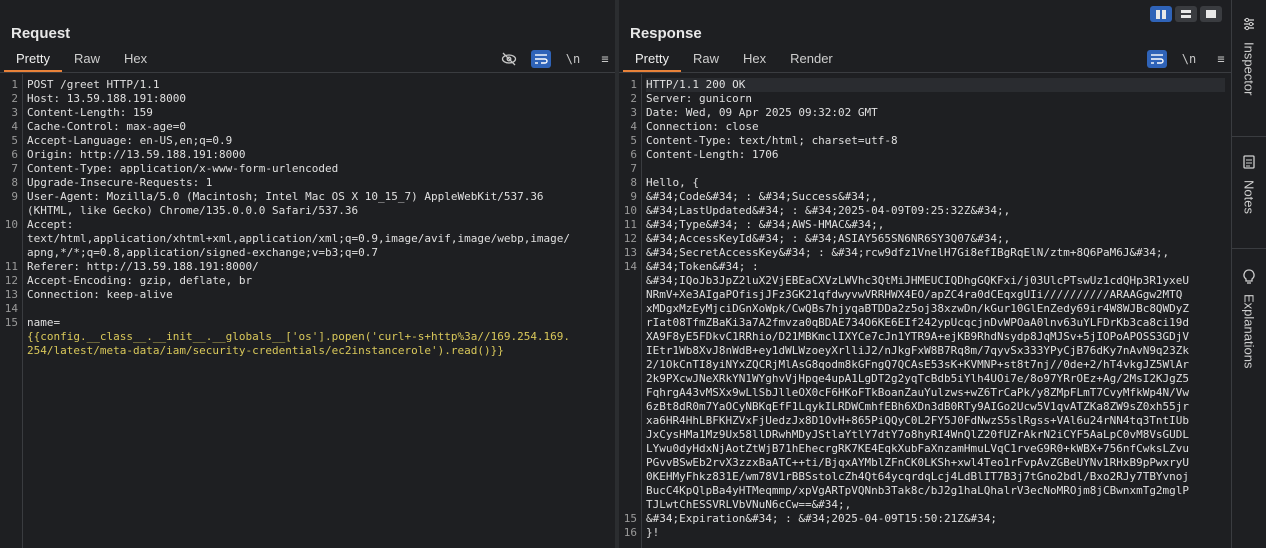  I want to click on code-line: Accept-Language: en-US,en;q=0.9, so click(318, 141).